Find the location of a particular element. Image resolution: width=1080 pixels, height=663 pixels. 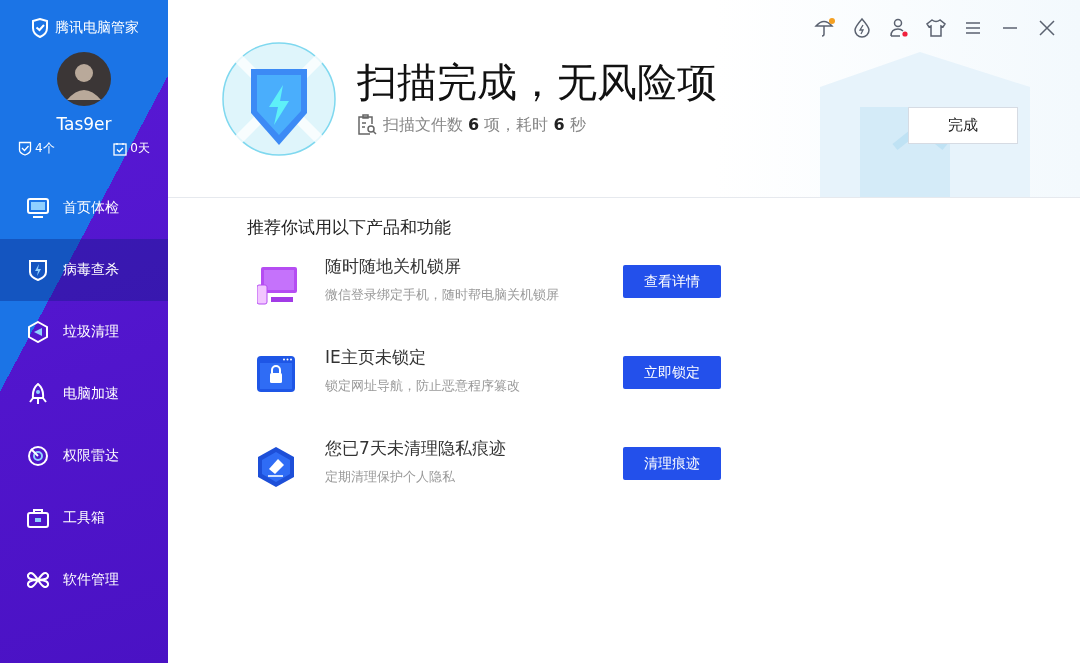

avatar-icon is located at coordinates (84, 79).